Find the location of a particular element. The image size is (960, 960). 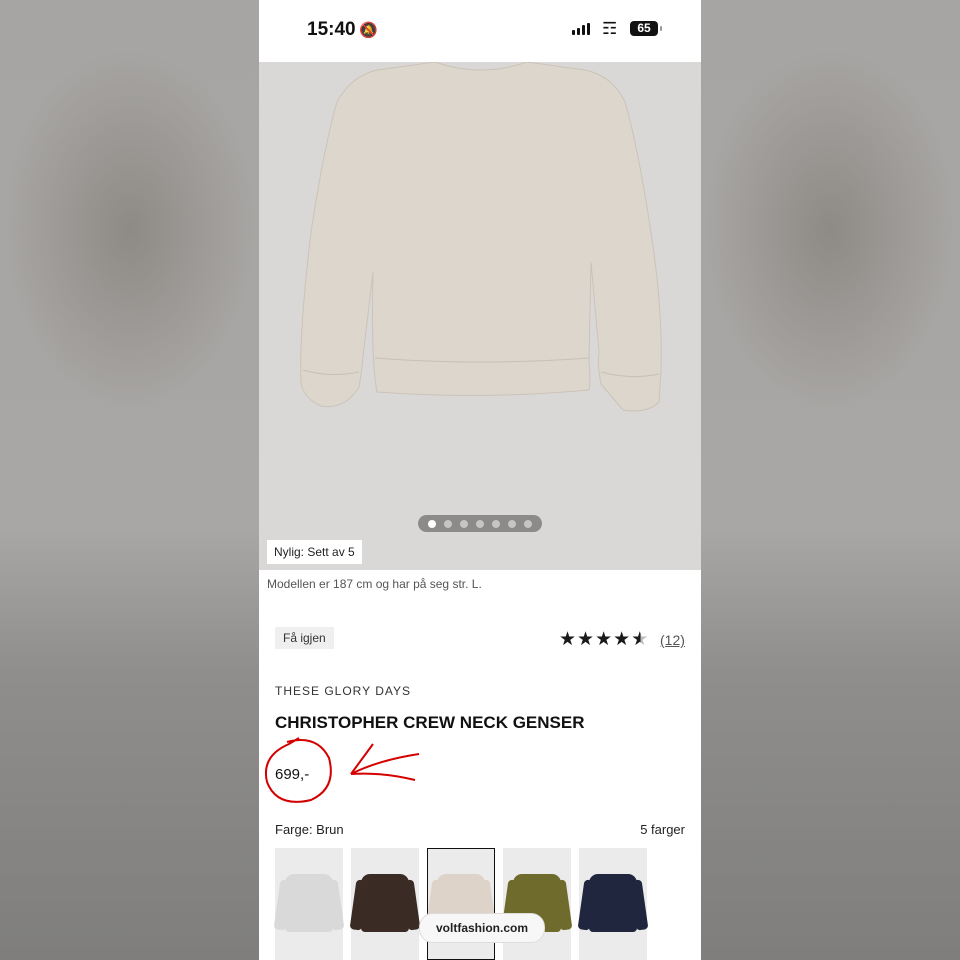

half-star-icon: ★ is located at coordinates (640, 639).